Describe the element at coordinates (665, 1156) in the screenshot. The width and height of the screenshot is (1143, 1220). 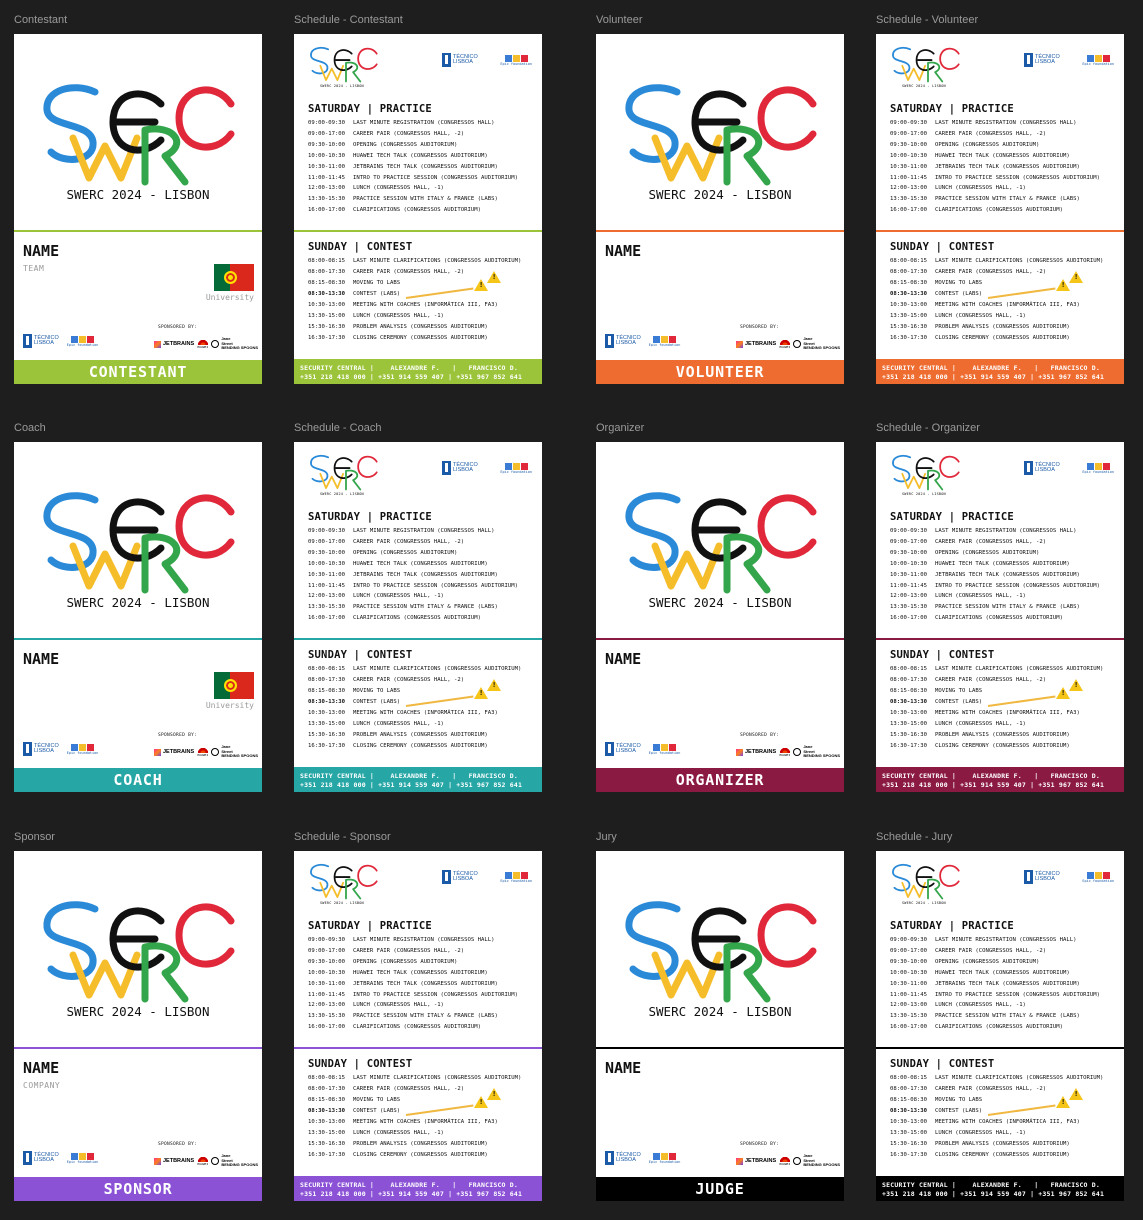
I see `epic-squares-icon` at that location.